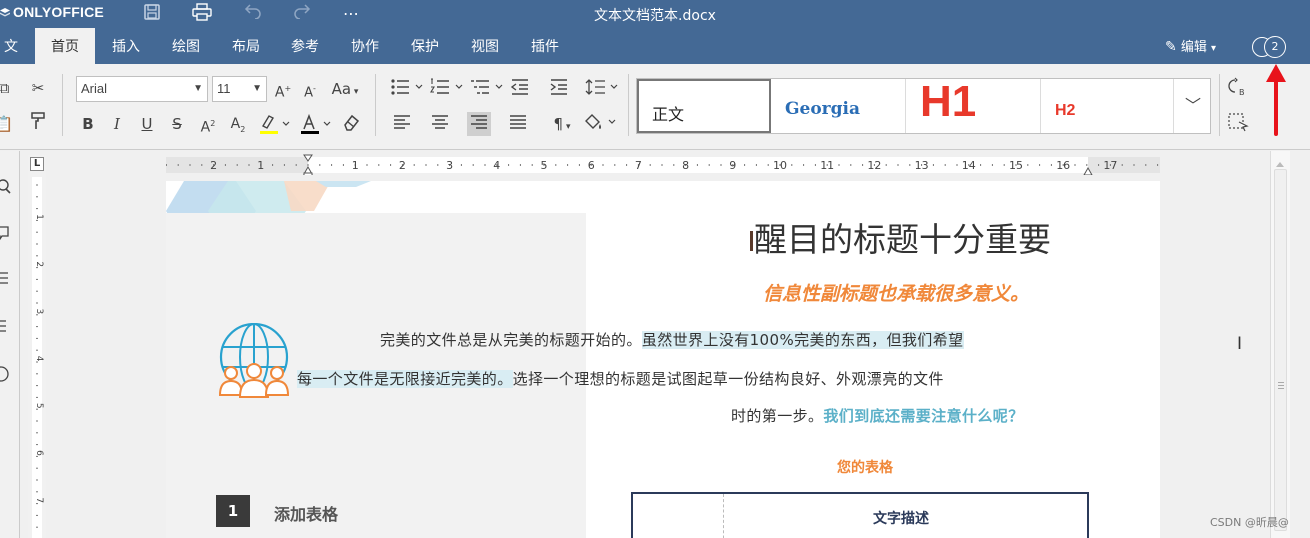 The image size is (1310, 538). I want to click on paragraph-text: 选择一个理想的标题是试图起草一份结构良好、外观漂亮的文件, so click(728, 379).